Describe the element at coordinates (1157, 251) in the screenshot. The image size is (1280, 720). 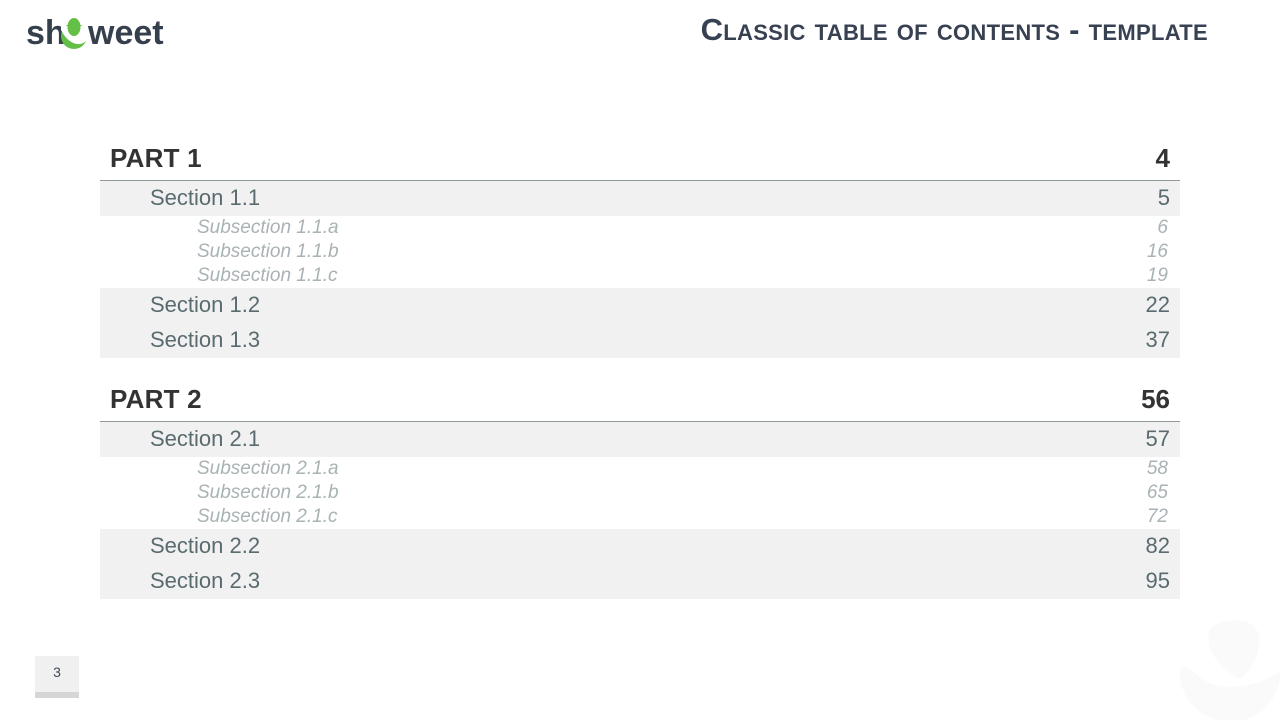
I see `toc-row-page: 16` at that location.